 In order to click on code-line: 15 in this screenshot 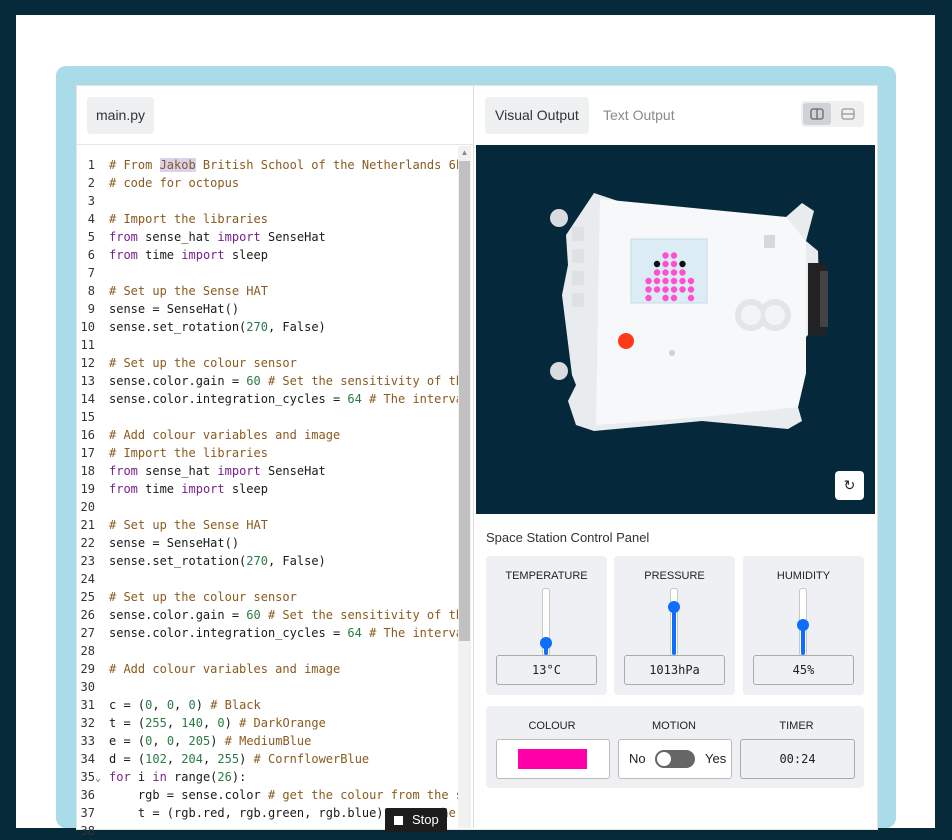, I will do `click(93, 417)`.